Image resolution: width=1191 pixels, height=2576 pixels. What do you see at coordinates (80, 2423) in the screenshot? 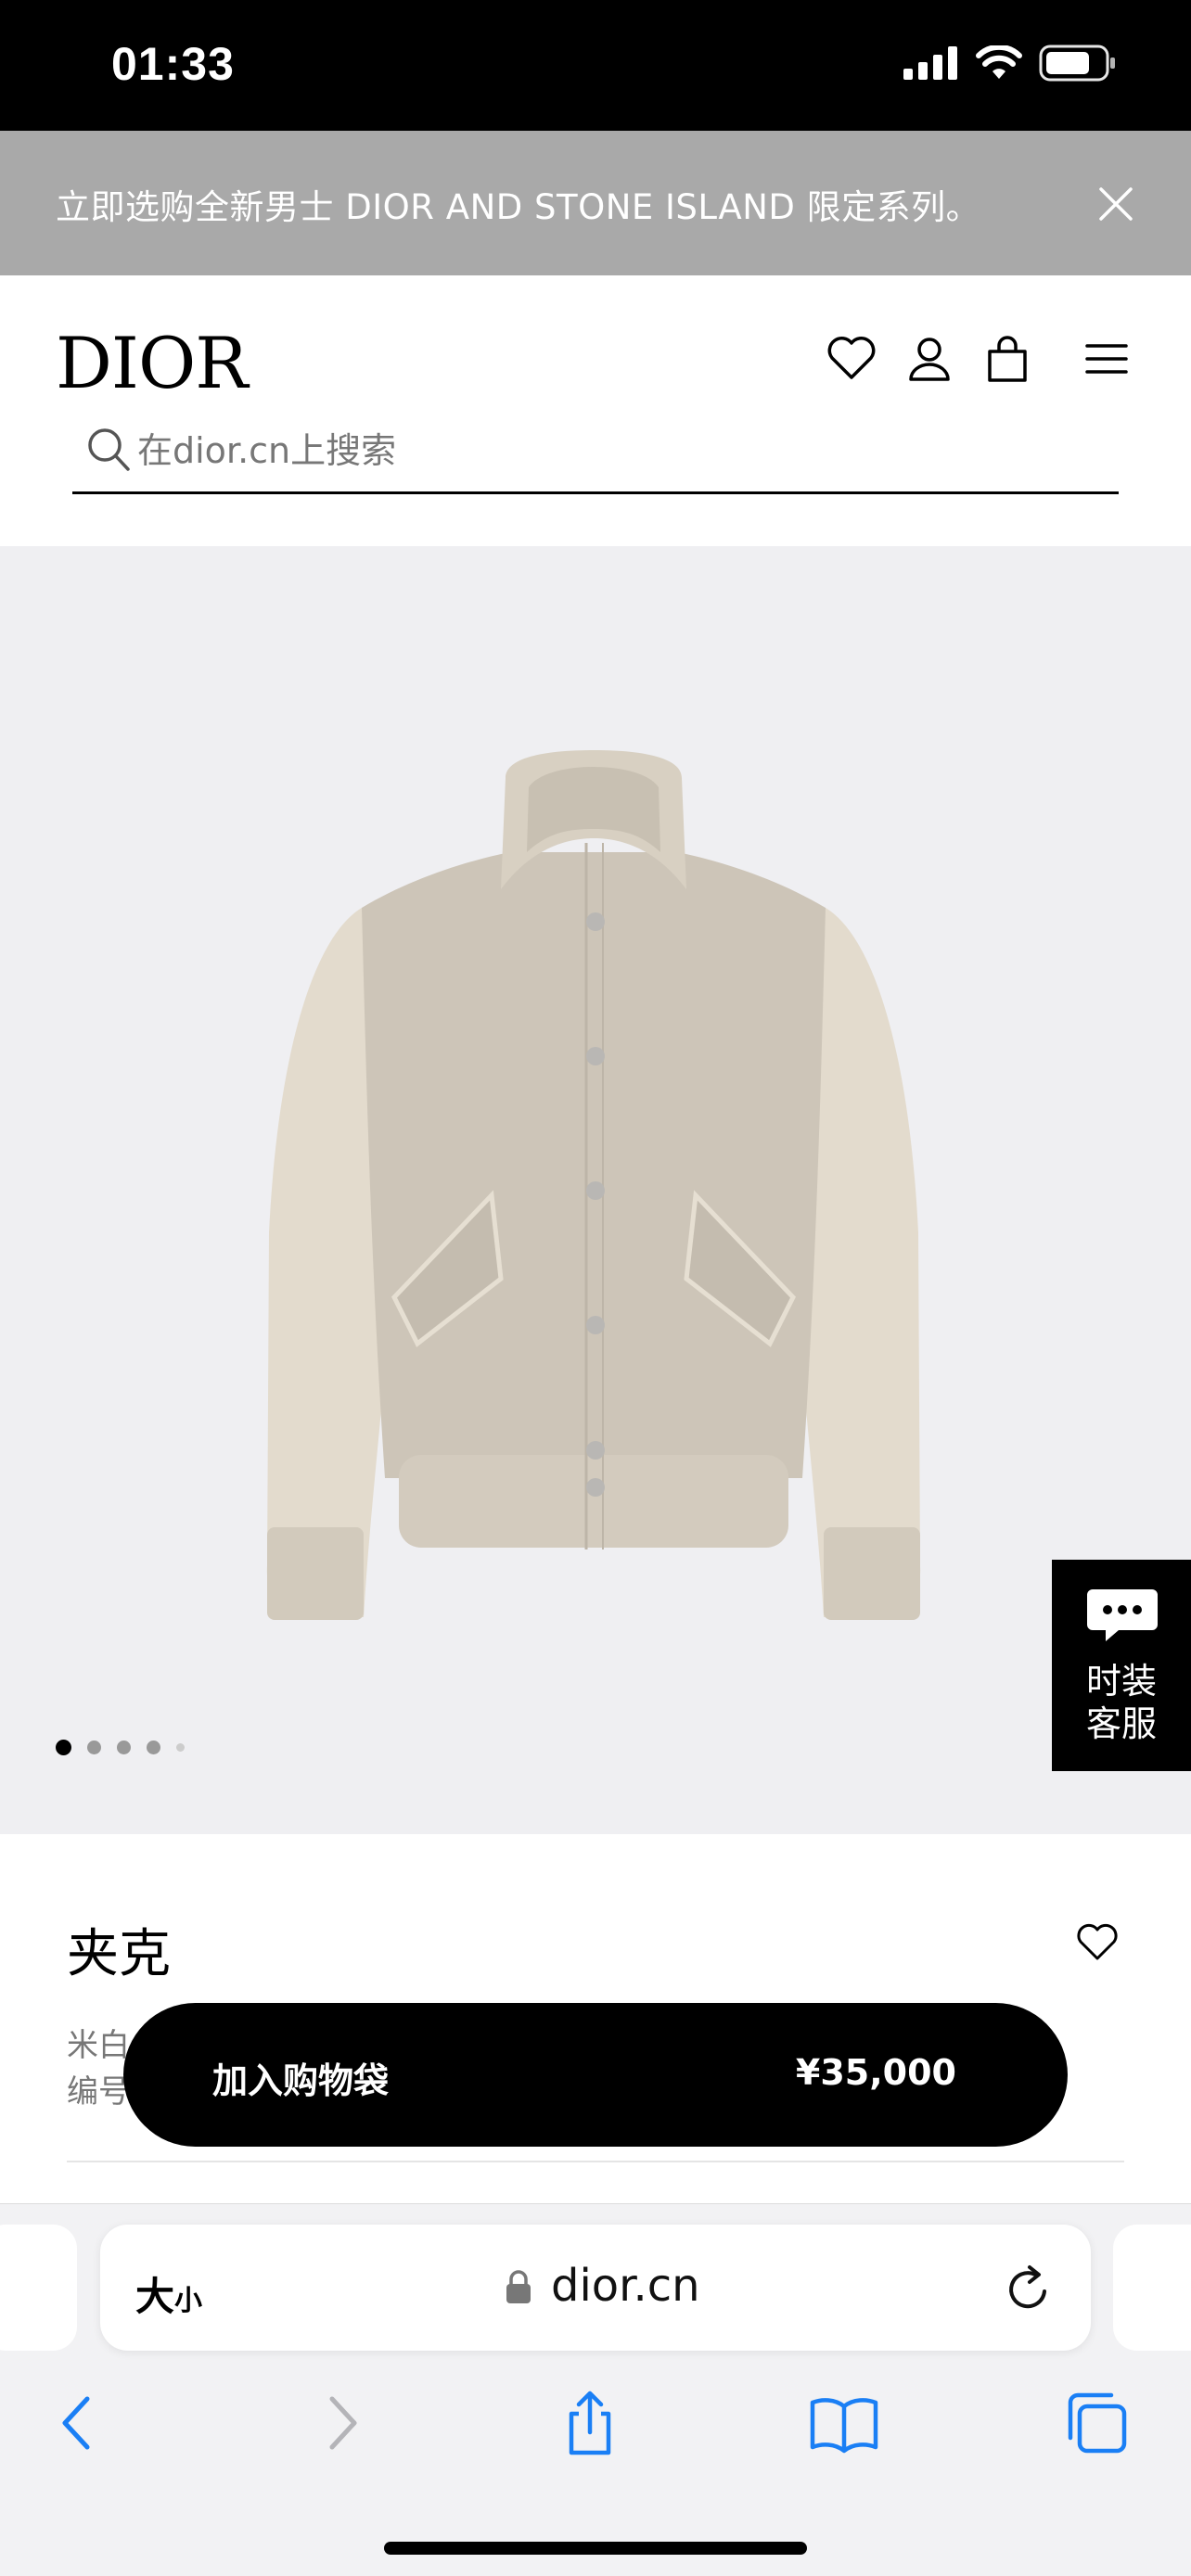
I see `back-icon` at bounding box center [80, 2423].